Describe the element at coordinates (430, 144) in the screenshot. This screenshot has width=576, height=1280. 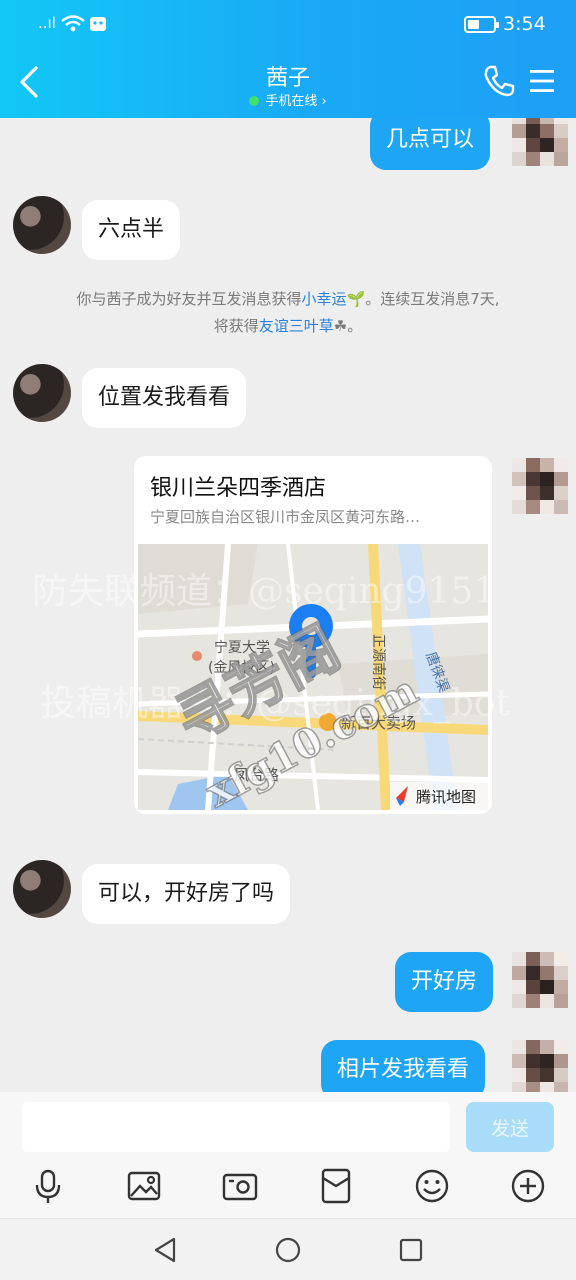
I see `message-bubble-outgoing: 几点可以` at that location.